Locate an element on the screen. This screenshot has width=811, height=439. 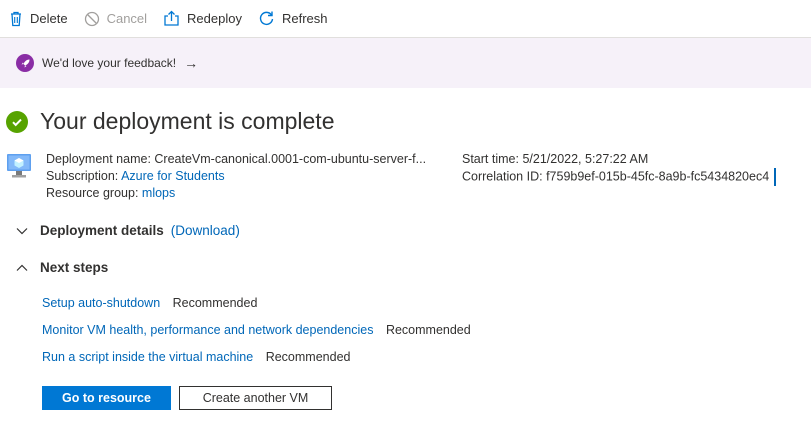
refresh-icon is located at coordinates (266, 18).